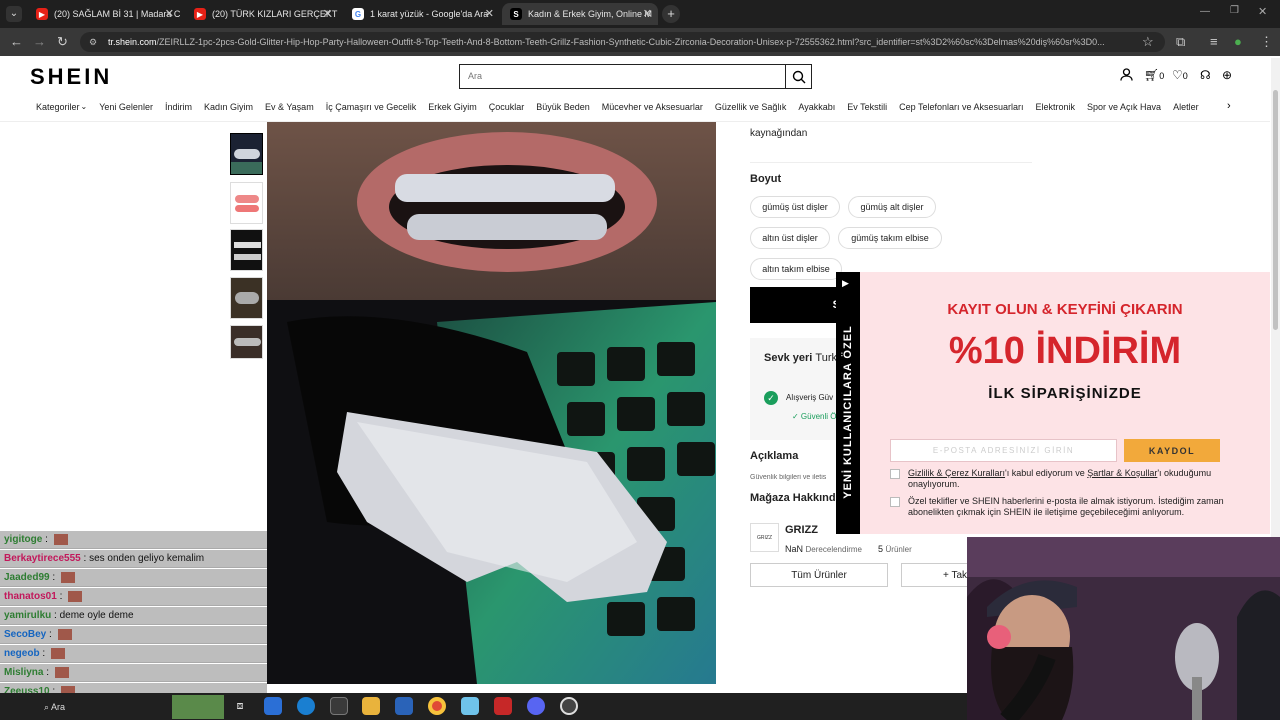  Describe the element at coordinates (764, 537) in the screenshot. I see `store-logo: GRIZZ` at that location.